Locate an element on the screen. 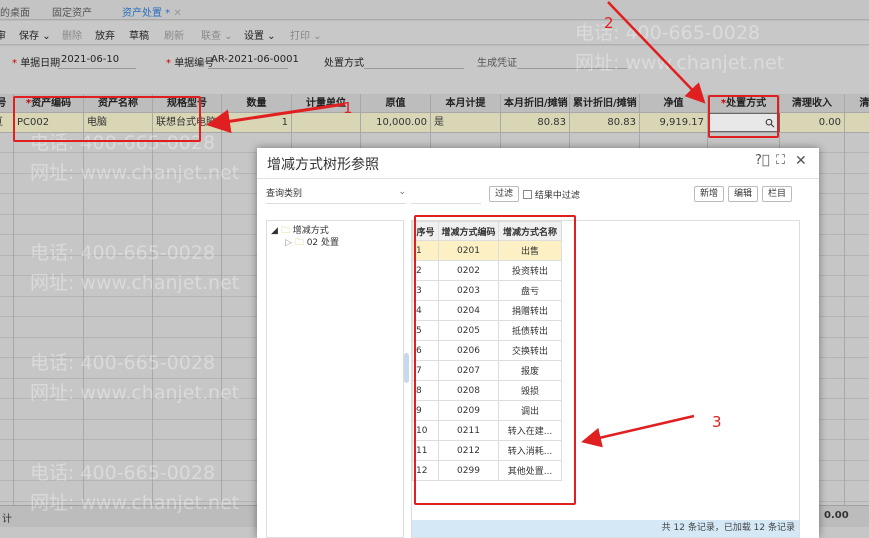  annotation-number-3: 3 is located at coordinates (717, 422).